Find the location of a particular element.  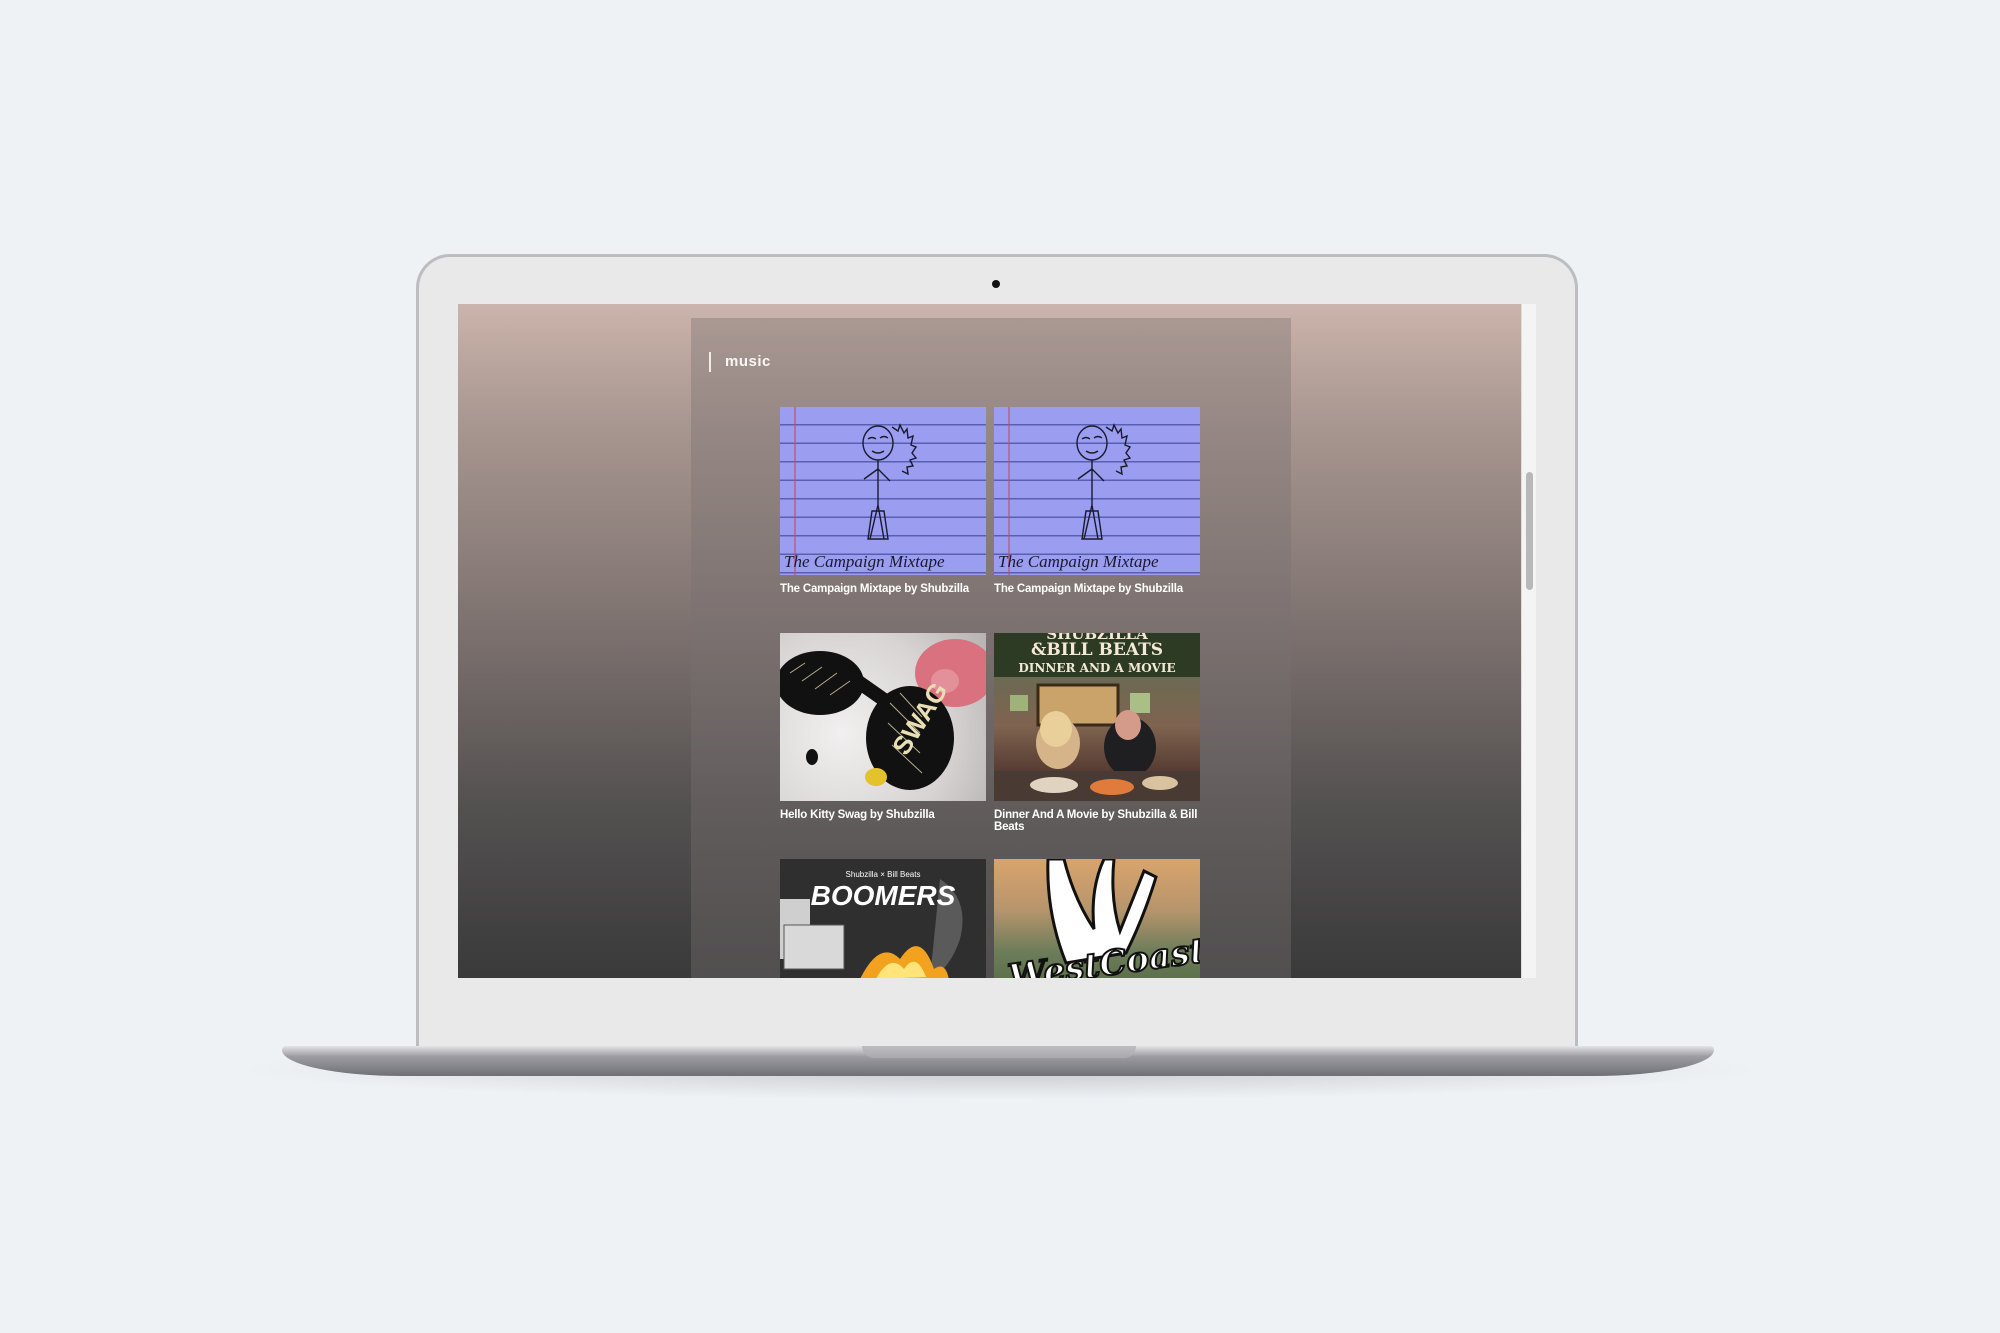

album-cover-dinner-and-a-movie: SHUBZILLA &BILL BEATS DINNER AND A MOVIE is located at coordinates (1097, 717).